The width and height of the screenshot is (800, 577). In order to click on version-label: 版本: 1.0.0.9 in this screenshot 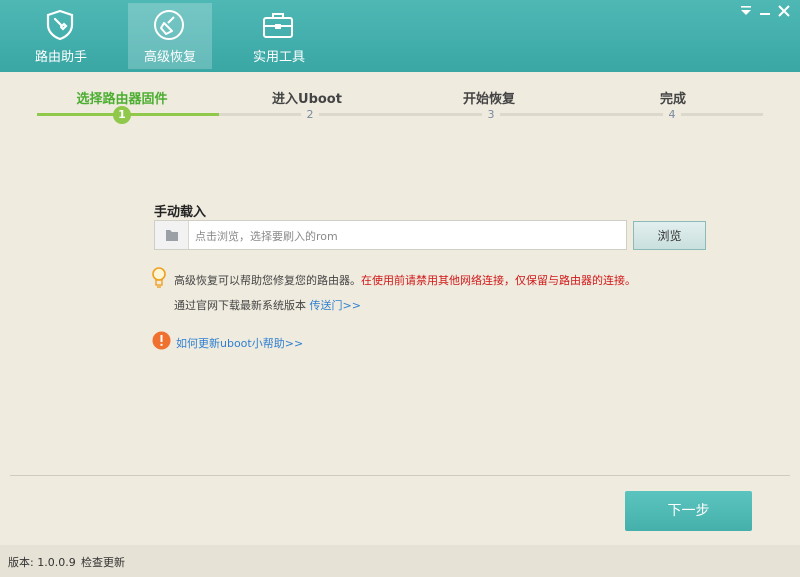, I will do `click(42, 562)`.